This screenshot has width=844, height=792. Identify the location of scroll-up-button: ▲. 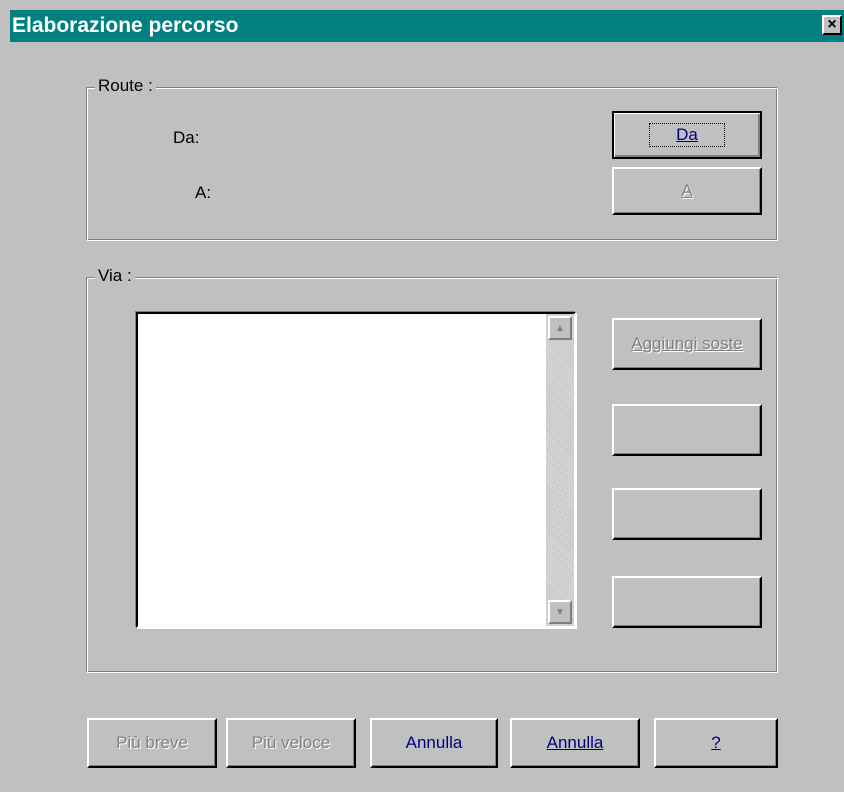
(560, 328).